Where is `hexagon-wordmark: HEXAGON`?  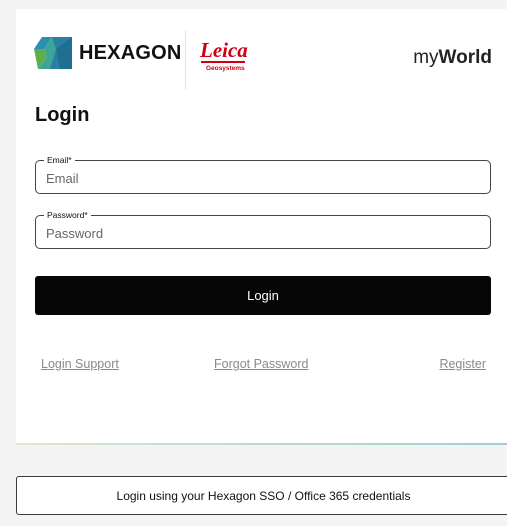
hexagon-wordmark: HEXAGON is located at coordinates (130, 52).